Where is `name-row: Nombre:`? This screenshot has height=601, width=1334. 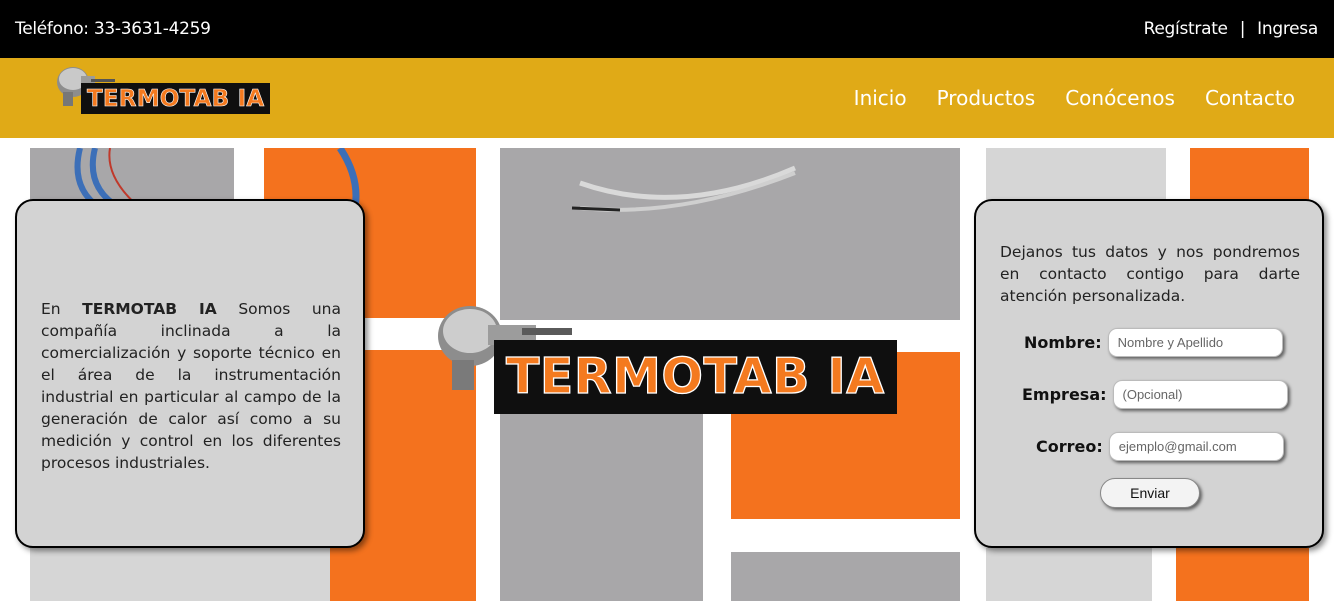
name-row: Nombre: is located at coordinates (1153, 342).